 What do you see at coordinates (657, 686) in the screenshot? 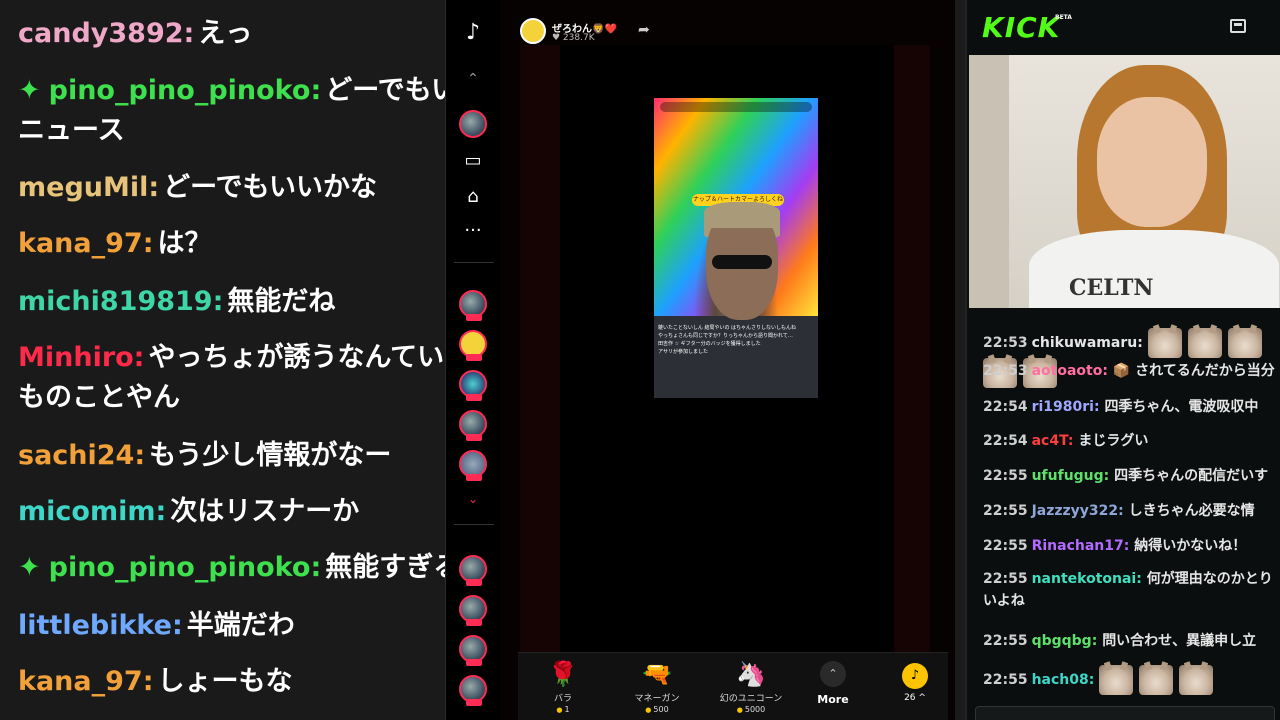
I see `gift-money-gun: 🔫 マネーガン 500` at bounding box center [657, 686].